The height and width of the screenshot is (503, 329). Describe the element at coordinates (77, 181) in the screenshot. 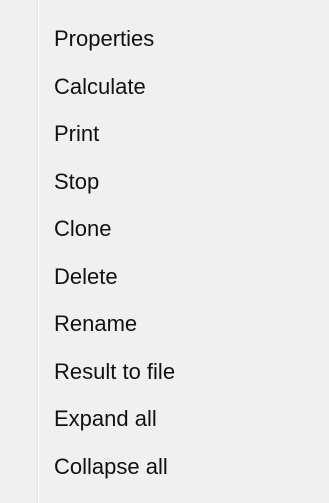

I see `menu-item-label: Stop` at that location.